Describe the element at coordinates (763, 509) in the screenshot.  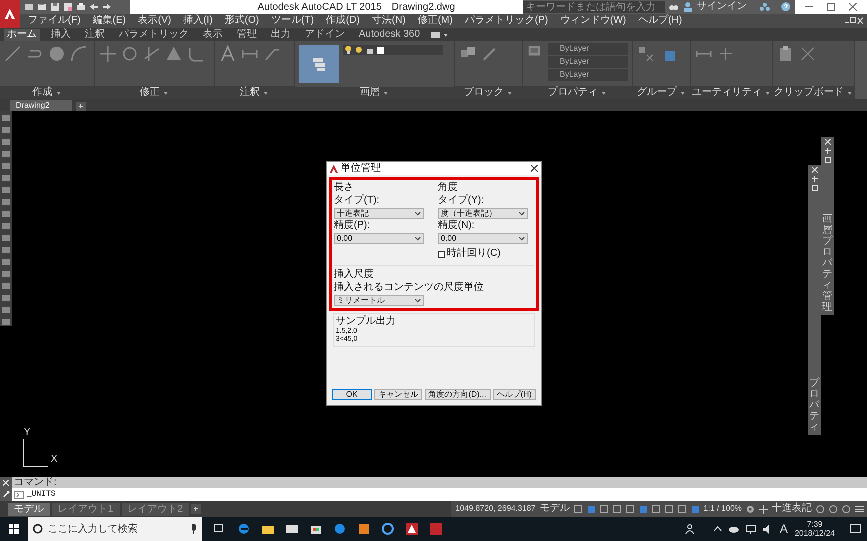
I see `plus-icon` at that location.